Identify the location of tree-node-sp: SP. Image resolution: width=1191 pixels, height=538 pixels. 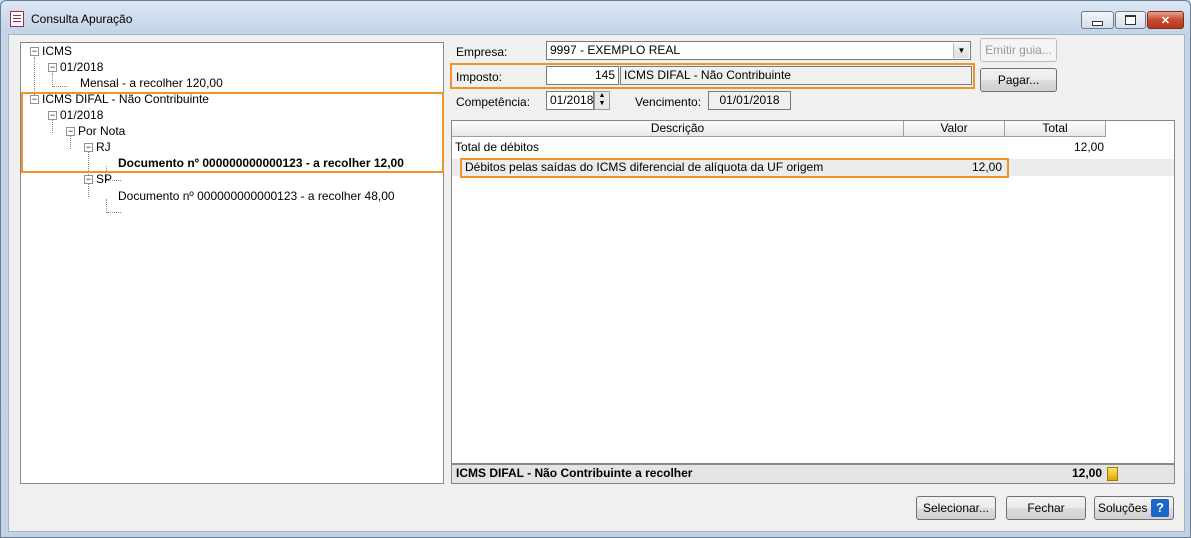
(104, 179).